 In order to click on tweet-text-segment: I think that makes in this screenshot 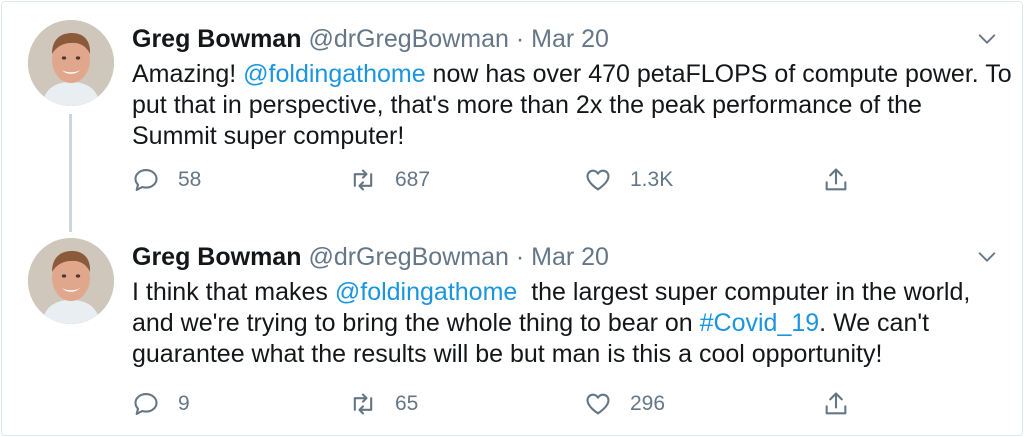, I will do `click(233, 292)`.